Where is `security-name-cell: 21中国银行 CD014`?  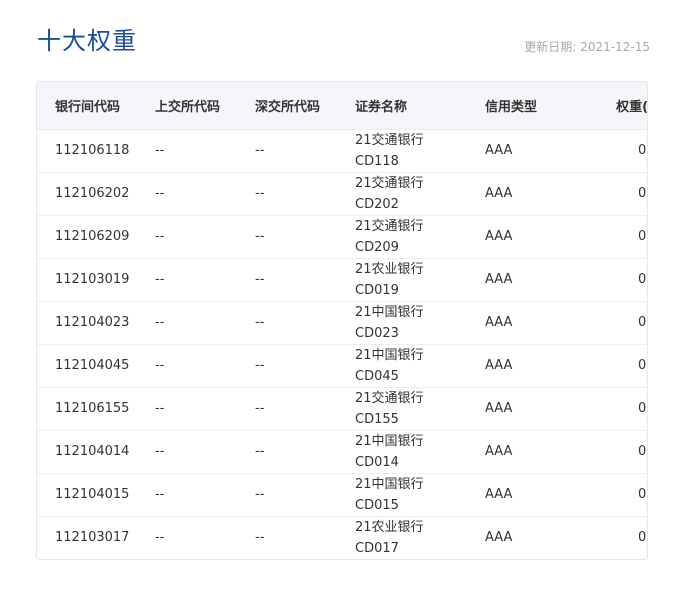 security-name-cell: 21中国银行 CD014 is located at coordinates (420, 451).